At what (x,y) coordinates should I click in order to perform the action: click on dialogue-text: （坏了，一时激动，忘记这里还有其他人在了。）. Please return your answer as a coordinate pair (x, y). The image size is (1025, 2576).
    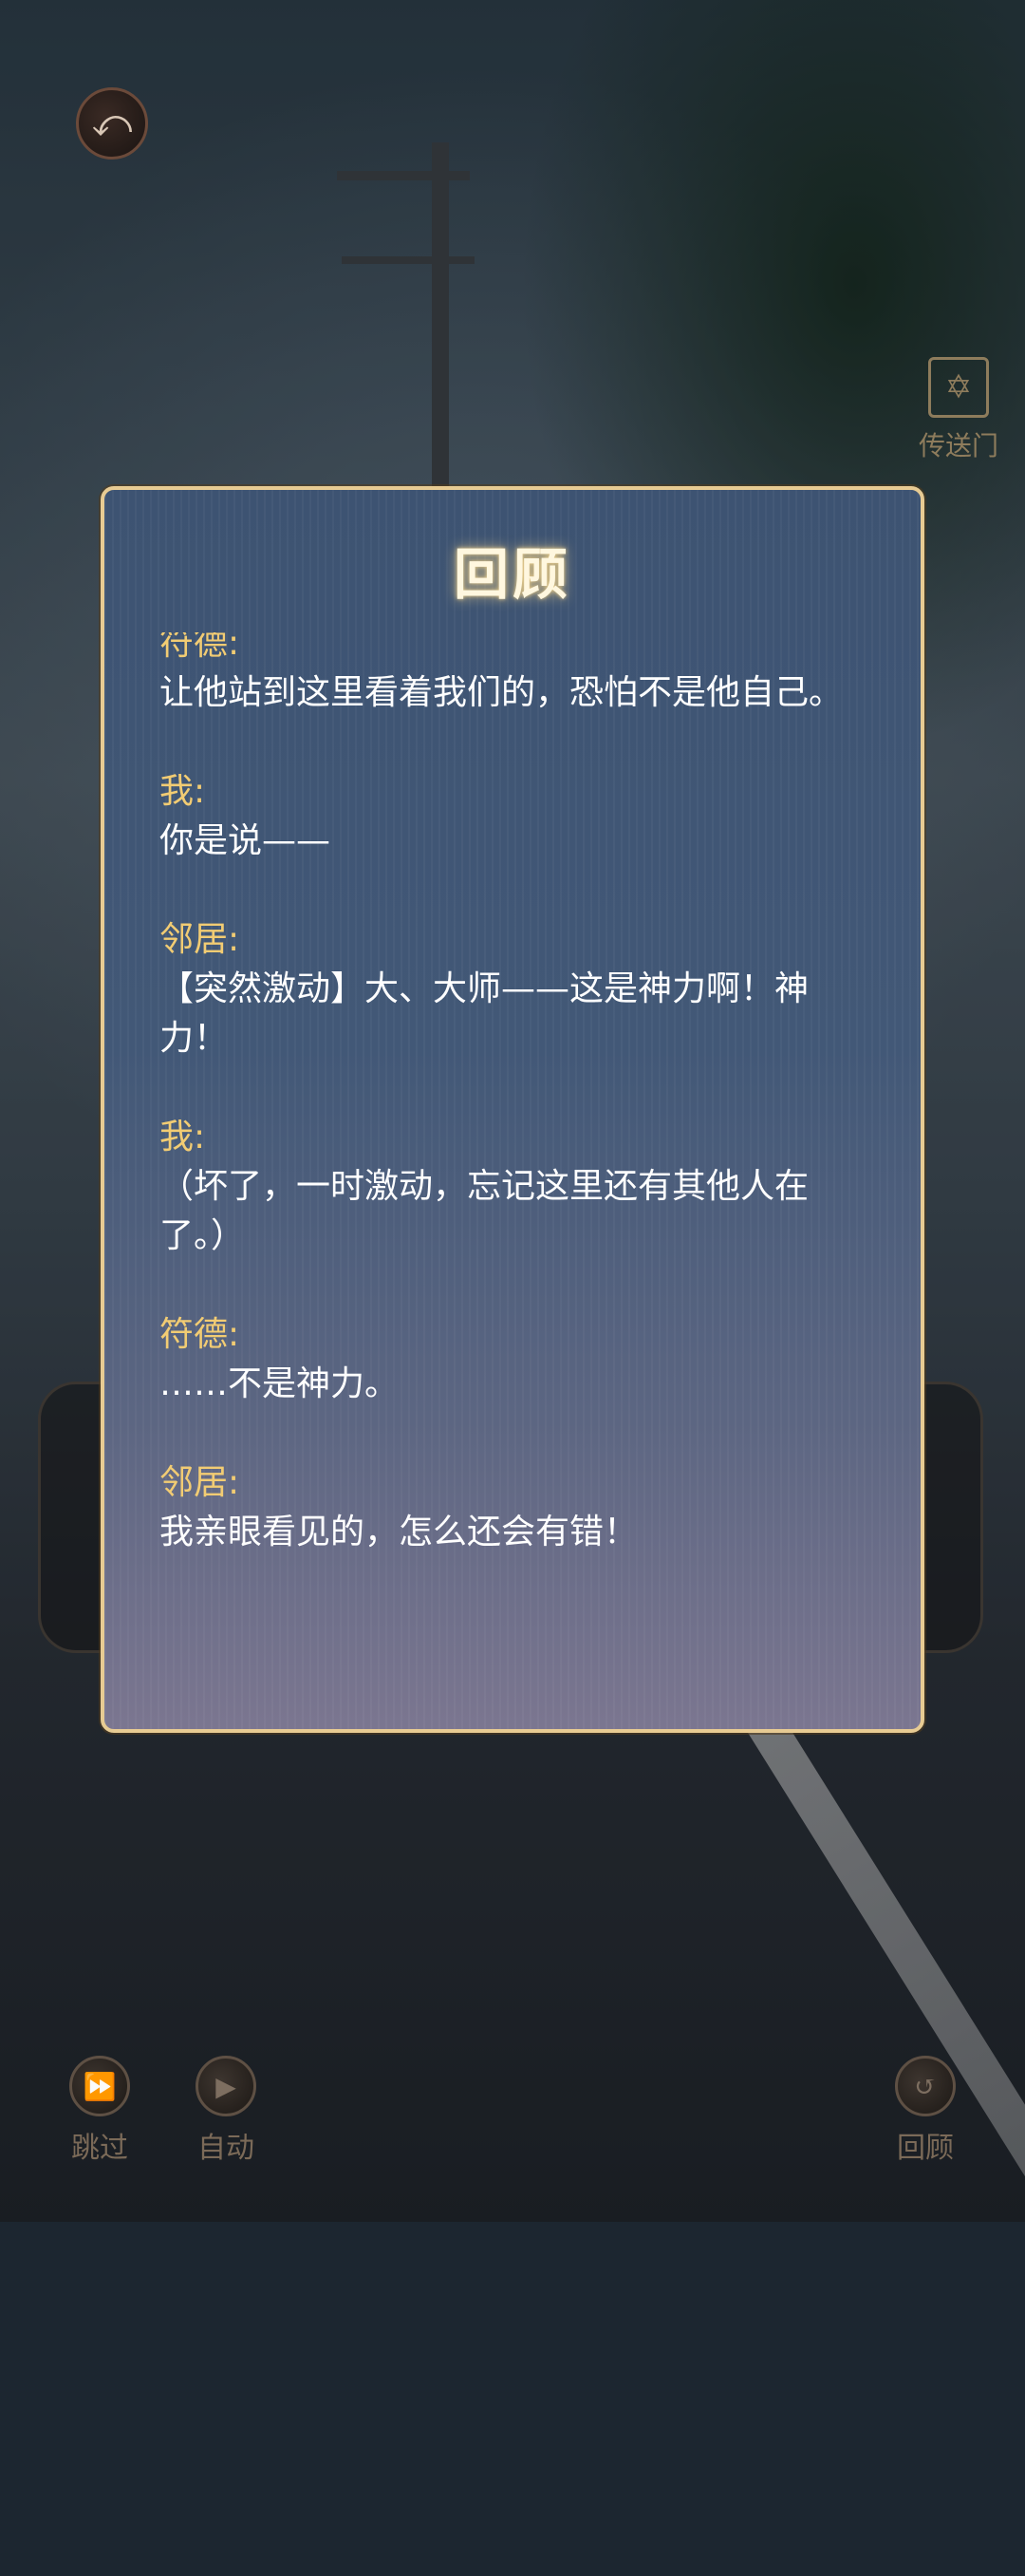
    Looking at the image, I should click on (484, 1211).